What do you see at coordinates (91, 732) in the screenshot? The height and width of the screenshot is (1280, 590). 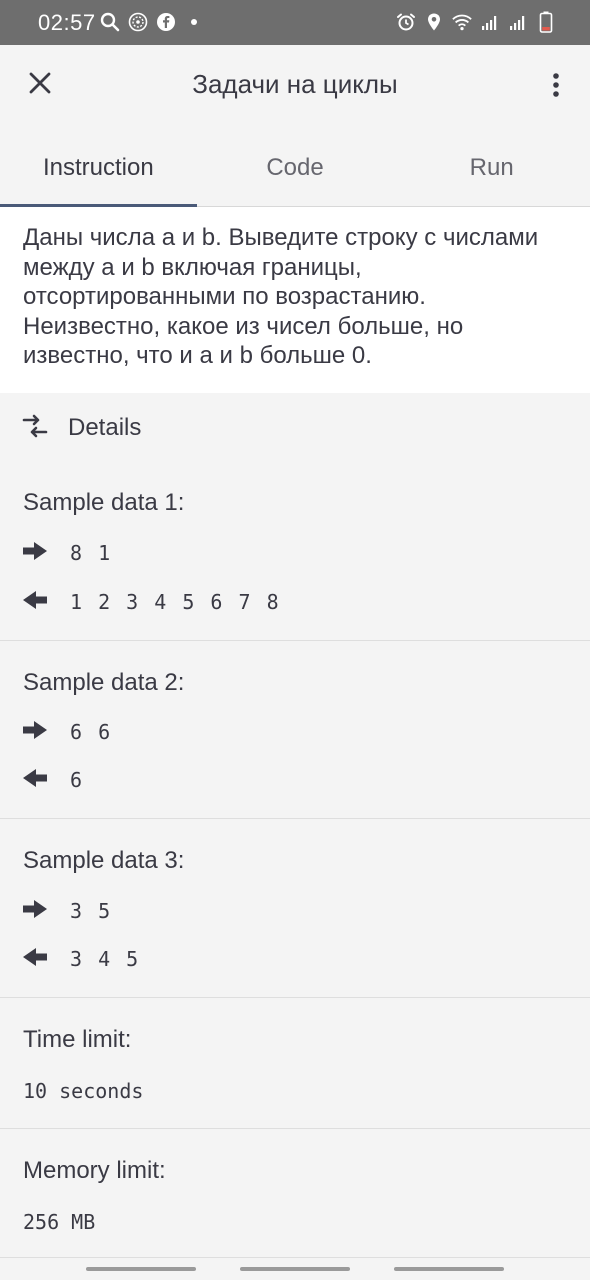 I see `sample-input-2: 6 6` at bounding box center [91, 732].